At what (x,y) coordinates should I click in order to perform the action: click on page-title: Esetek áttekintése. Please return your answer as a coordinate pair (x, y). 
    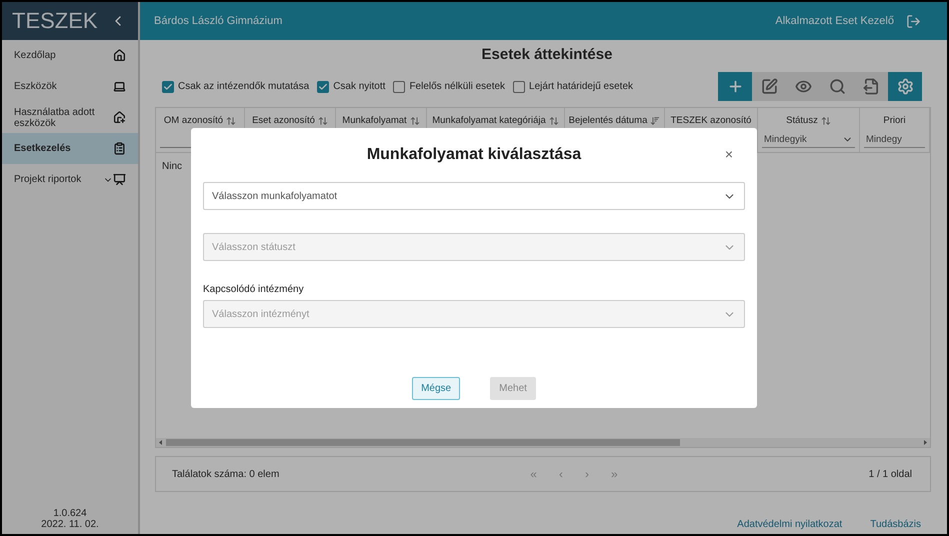
    Looking at the image, I should click on (547, 55).